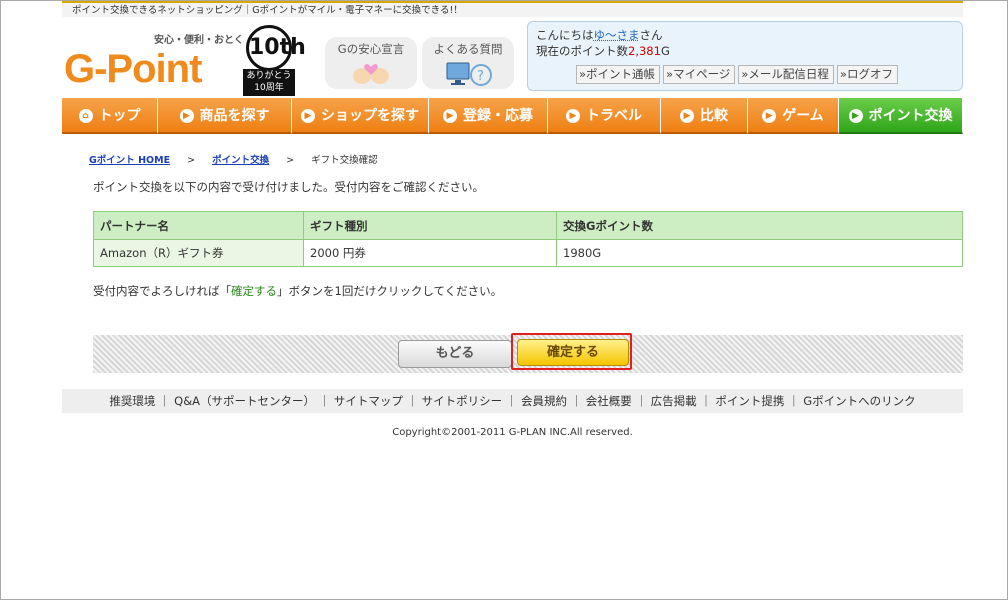 The height and width of the screenshot is (600, 1008). I want to click on confirm-button-highlight: 確定する, so click(571, 351).